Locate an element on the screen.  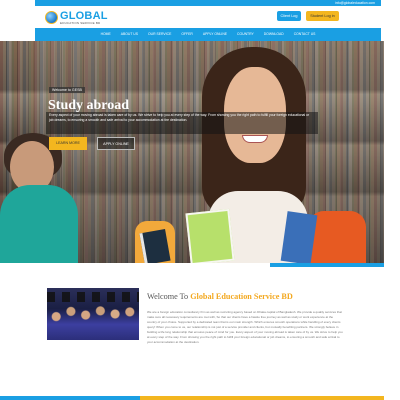
footer-blue-bar is located at coordinates (70, 398).